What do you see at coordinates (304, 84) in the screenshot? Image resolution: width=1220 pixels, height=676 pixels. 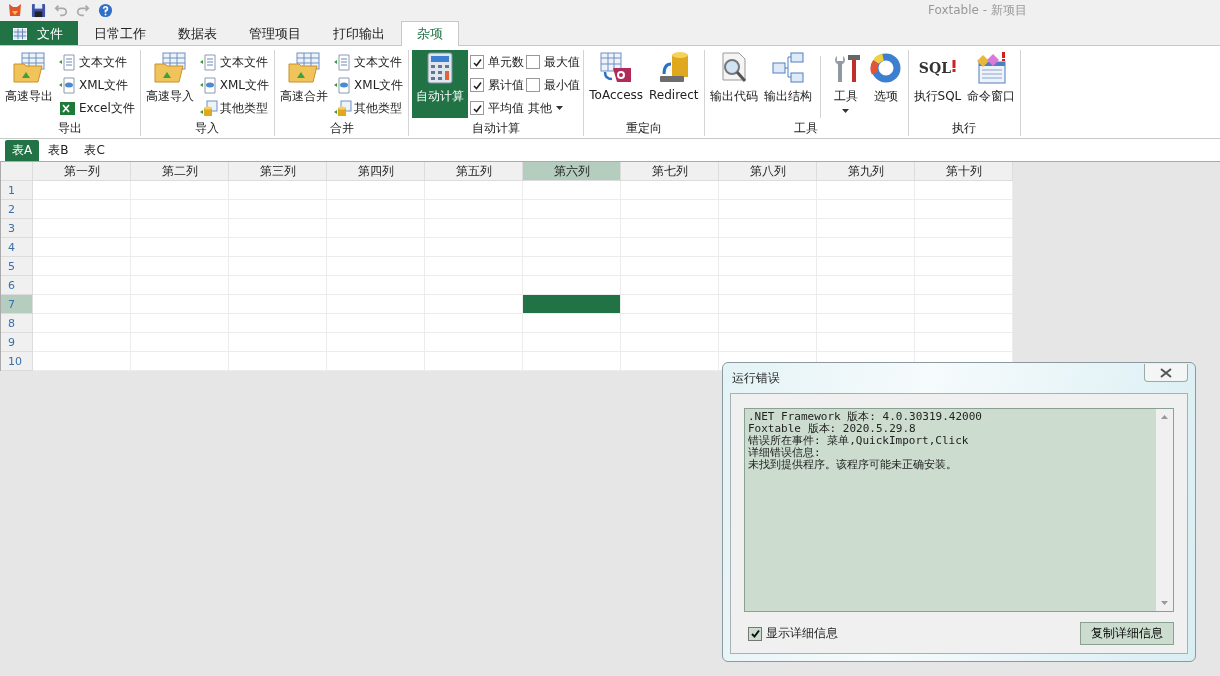 I see `ribbon-button: 高速合并` at bounding box center [304, 84].